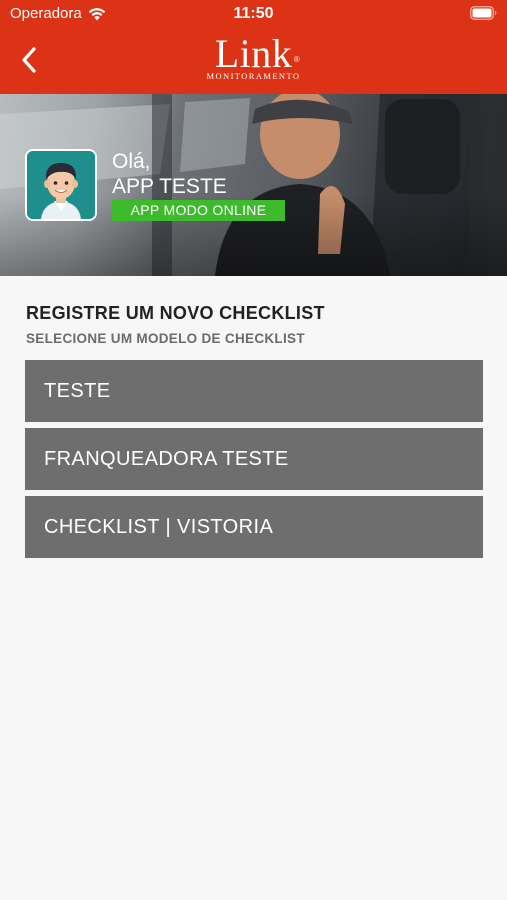 The height and width of the screenshot is (900, 507). What do you see at coordinates (257, 54) in the screenshot?
I see `logo-wordmark: Link ®` at bounding box center [257, 54].